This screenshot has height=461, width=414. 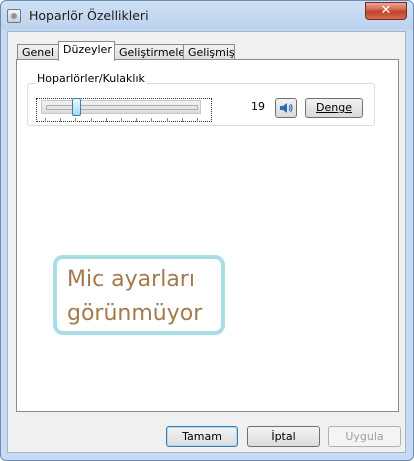 What do you see at coordinates (131, 279) in the screenshot?
I see `annotation-line-1: Mic ayarları` at bounding box center [131, 279].